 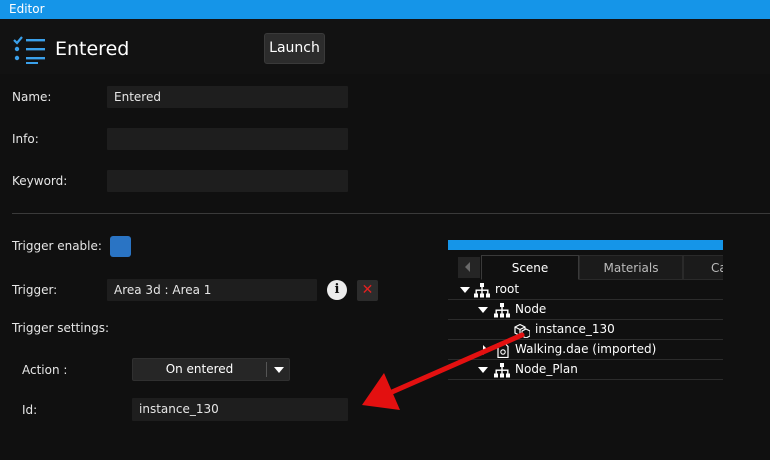 What do you see at coordinates (29, 50) in the screenshot?
I see `checklist-icon` at bounding box center [29, 50].